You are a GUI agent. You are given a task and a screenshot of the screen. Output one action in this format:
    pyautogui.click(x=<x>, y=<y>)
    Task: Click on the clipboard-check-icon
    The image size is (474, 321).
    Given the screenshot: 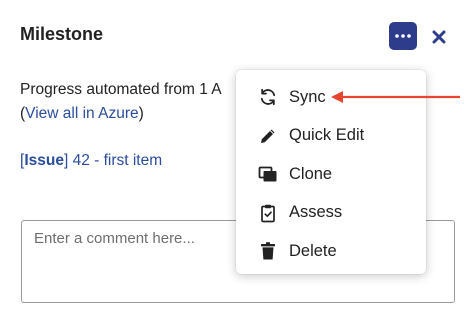 What is the action you would take?
    pyautogui.click(x=268, y=213)
    